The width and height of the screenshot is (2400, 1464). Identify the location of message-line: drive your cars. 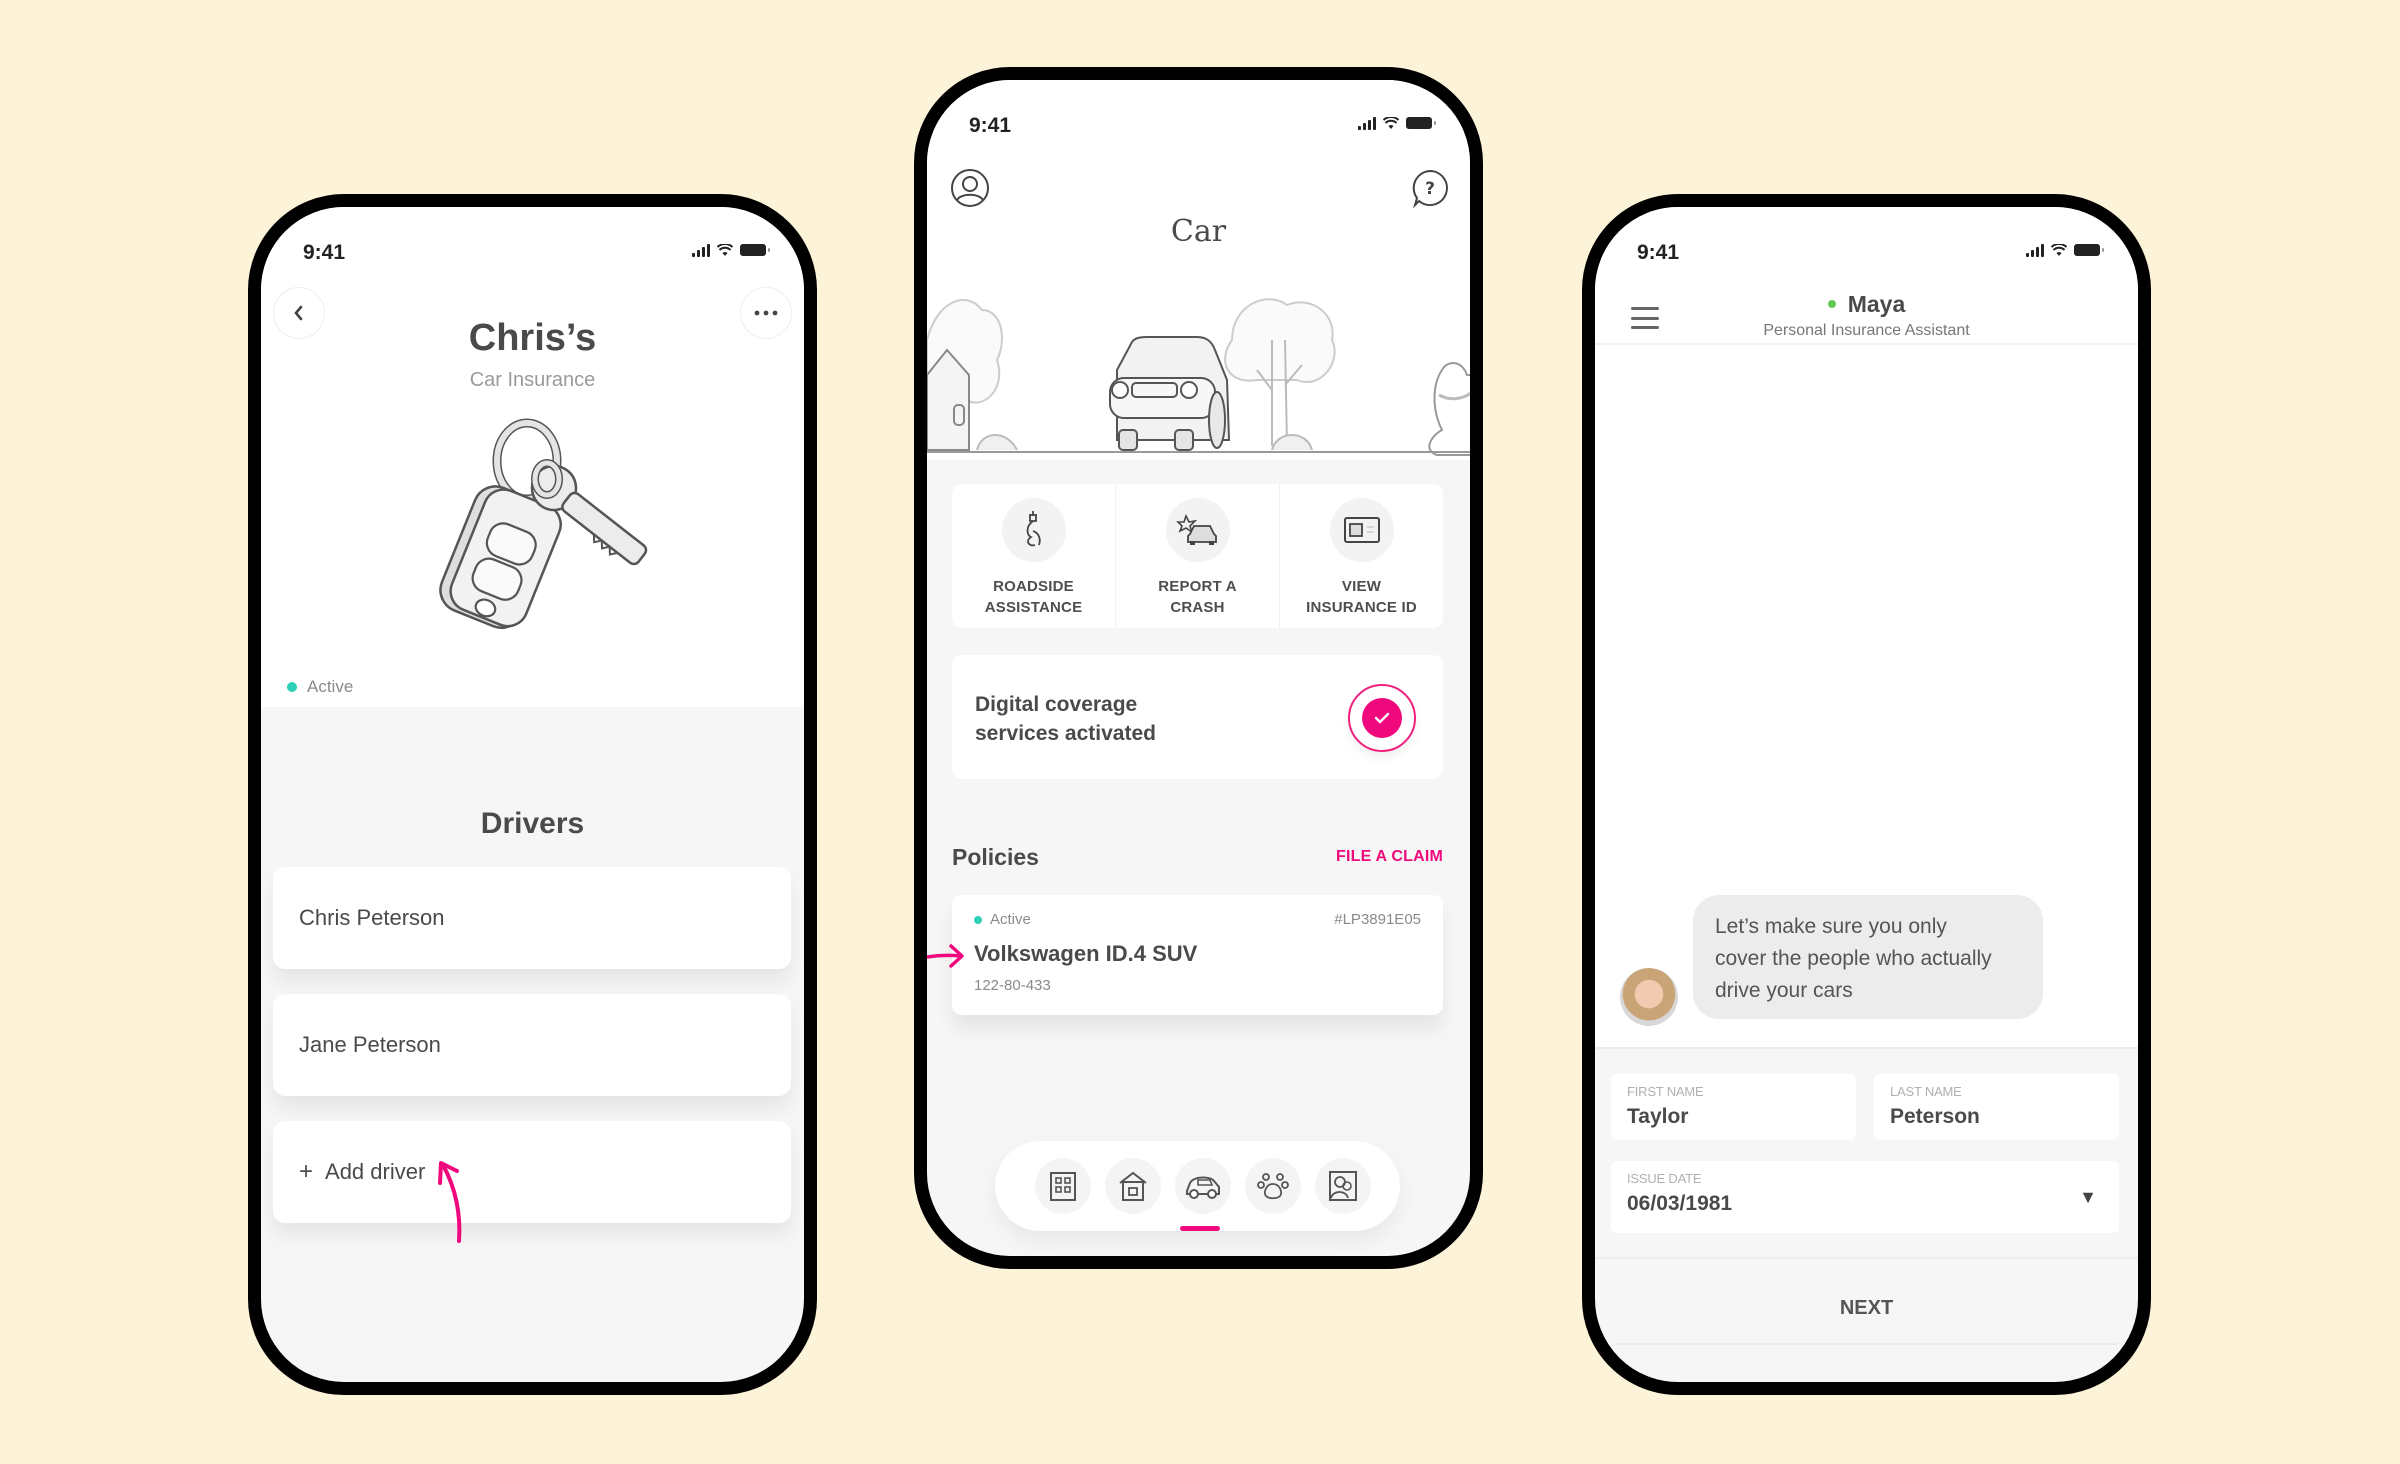
(1784, 990).